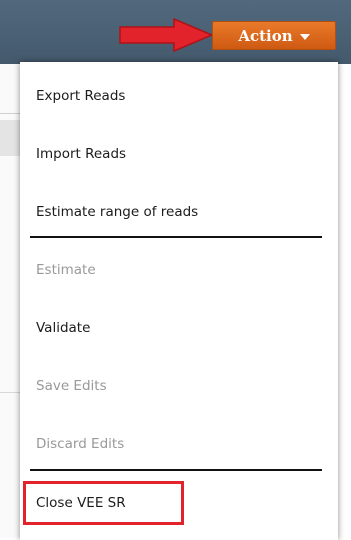 Image resolution: width=351 pixels, height=540 pixels. Describe the element at coordinates (166, 35) in the screenshot. I see `red-arrow-annotation` at that location.